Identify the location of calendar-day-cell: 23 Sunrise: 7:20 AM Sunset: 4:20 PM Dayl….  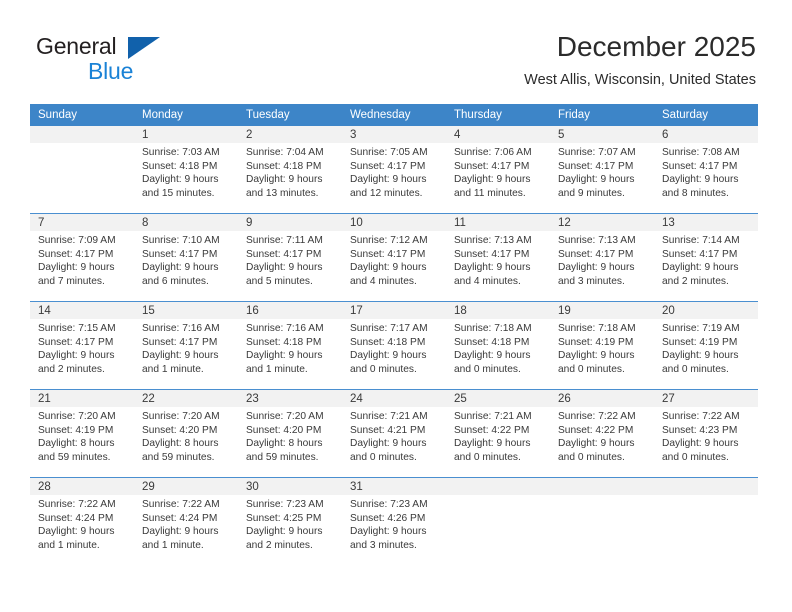
(290, 433).